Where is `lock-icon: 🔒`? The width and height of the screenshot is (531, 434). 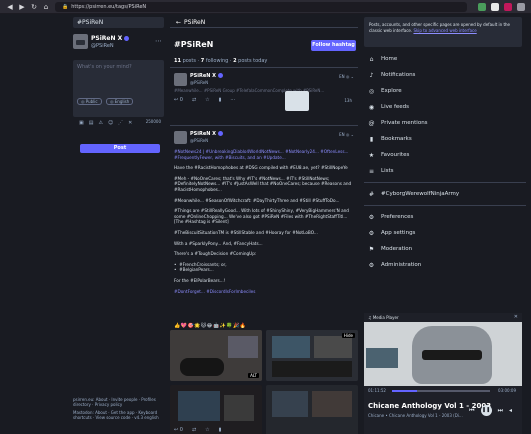
lock-icon: 🔒 is located at coordinates (65, 7).